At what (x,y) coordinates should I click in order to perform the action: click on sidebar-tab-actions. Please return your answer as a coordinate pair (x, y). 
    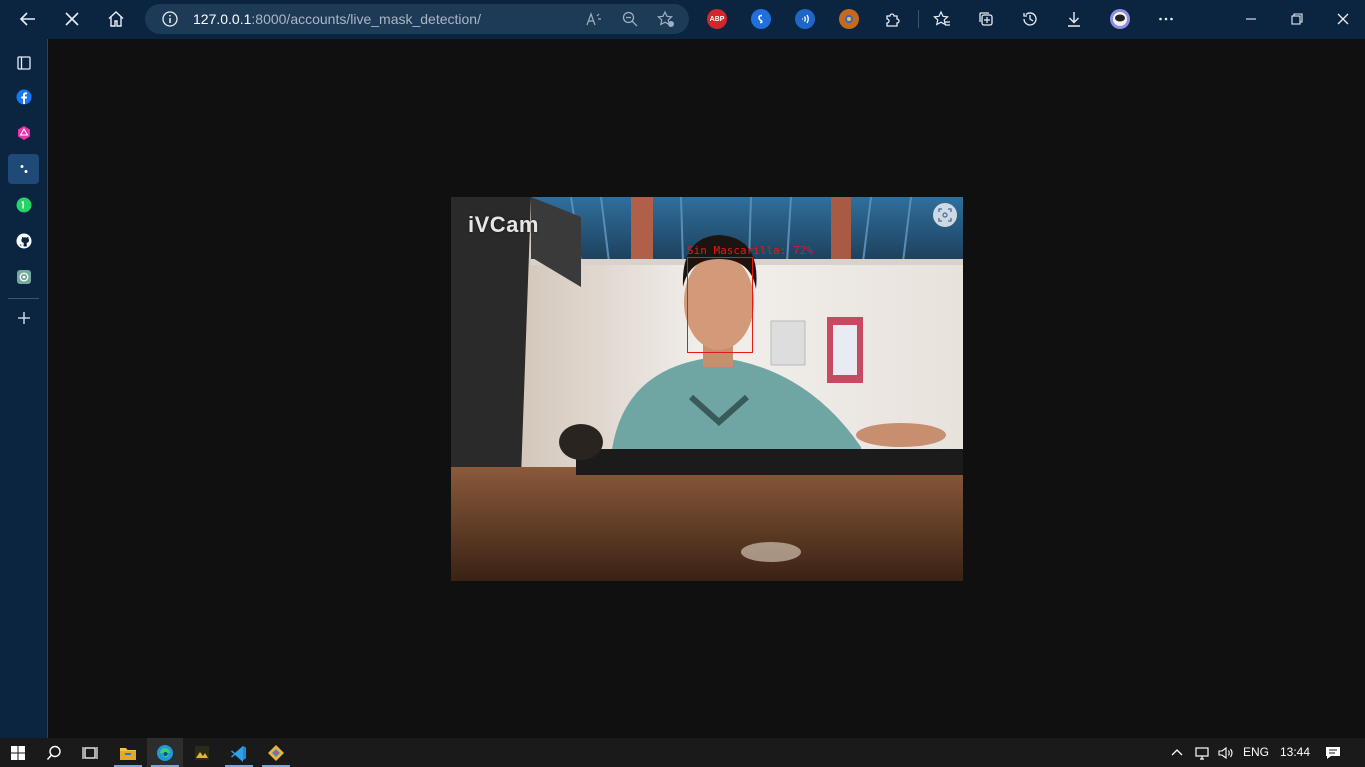
    Looking at the image, I should click on (23, 63).